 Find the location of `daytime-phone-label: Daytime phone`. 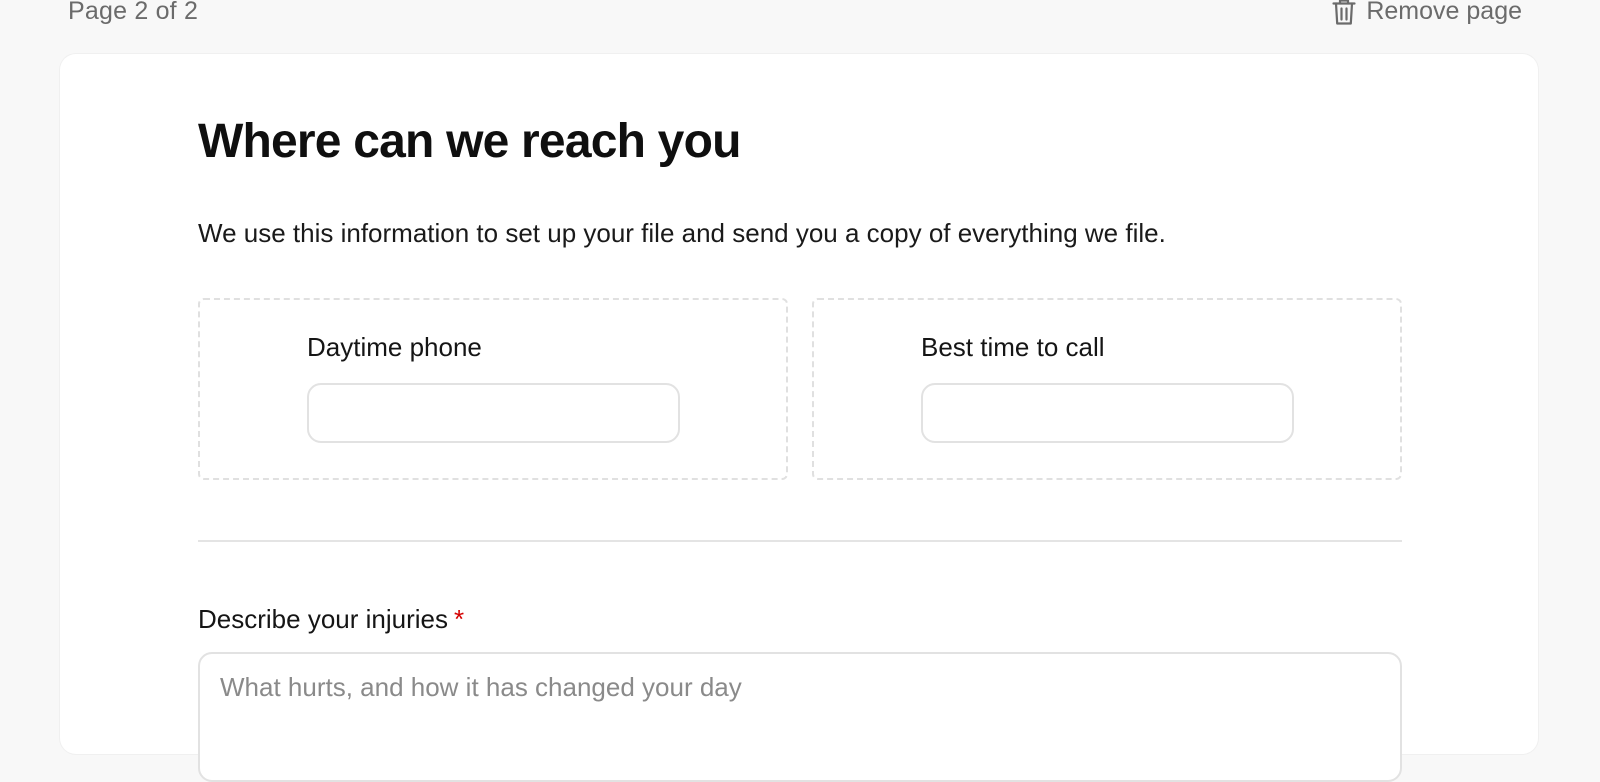

daytime-phone-label: Daytime phone is located at coordinates (394, 347).